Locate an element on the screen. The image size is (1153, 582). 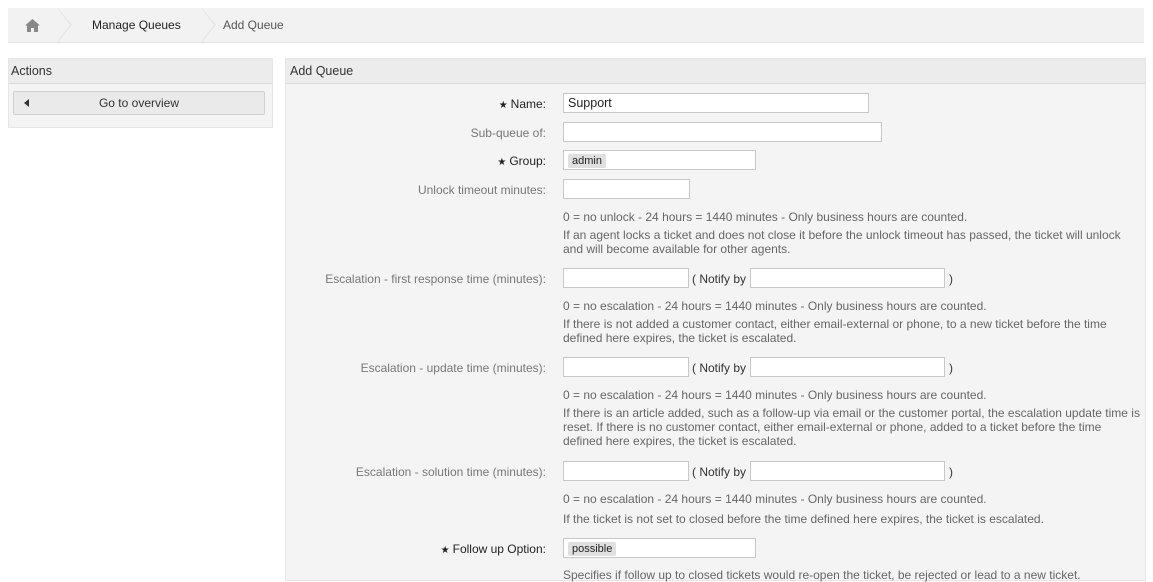
solution-time-input is located at coordinates (626, 471).